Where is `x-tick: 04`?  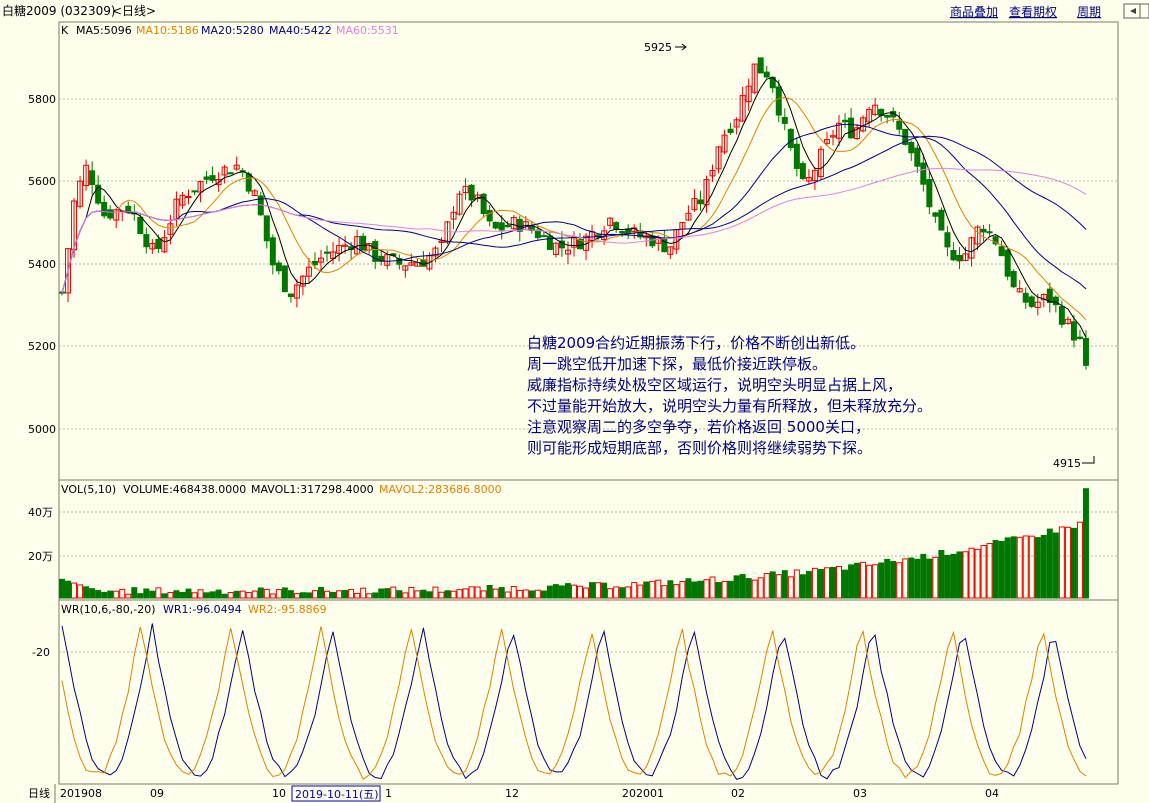 x-tick: 04 is located at coordinates (992, 793).